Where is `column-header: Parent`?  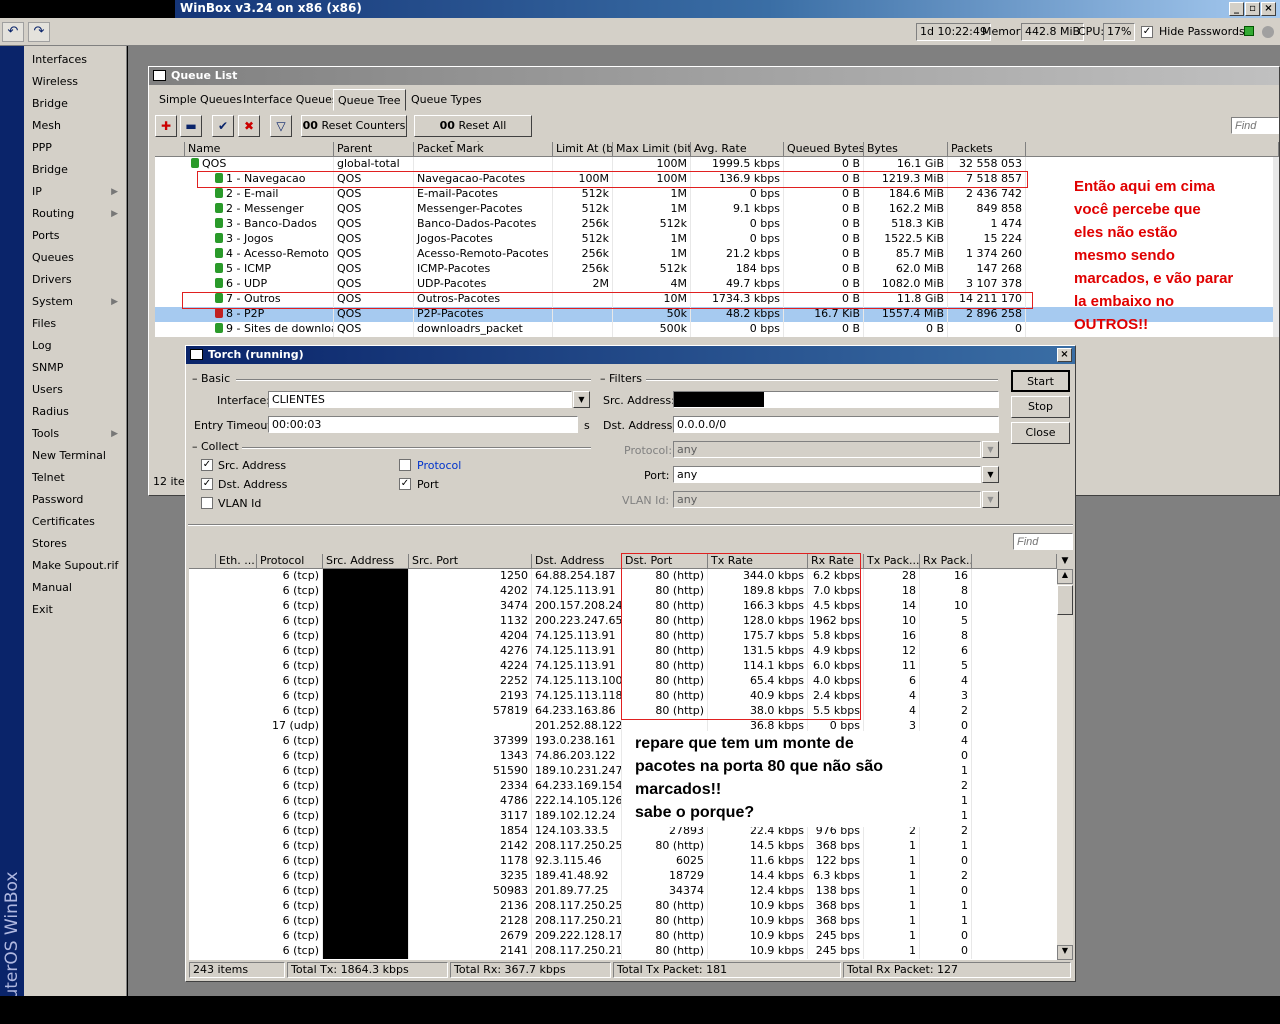 column-header: Parent is located at coordinates (374, 149).